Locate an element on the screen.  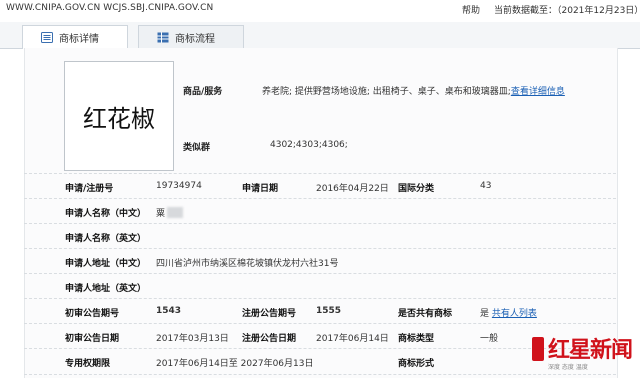
shared-value: 是 共有人列表 is located at coordinates (508, 312).